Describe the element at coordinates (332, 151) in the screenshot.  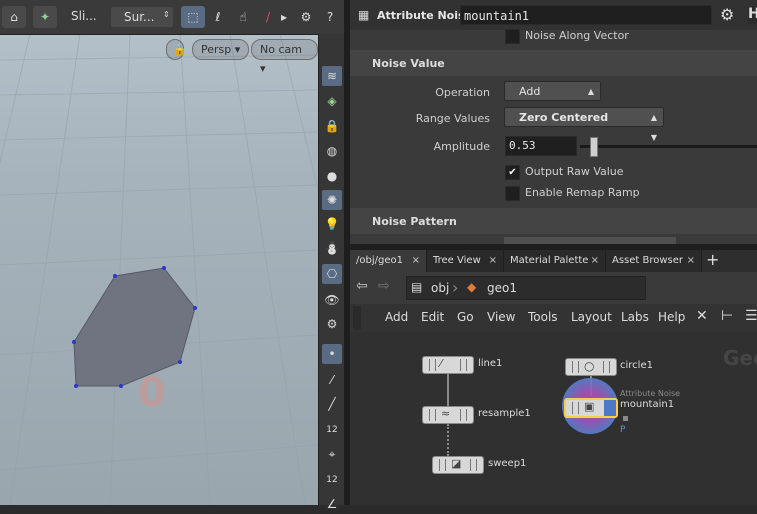
I see `ghost-icon: ◍` at that location.